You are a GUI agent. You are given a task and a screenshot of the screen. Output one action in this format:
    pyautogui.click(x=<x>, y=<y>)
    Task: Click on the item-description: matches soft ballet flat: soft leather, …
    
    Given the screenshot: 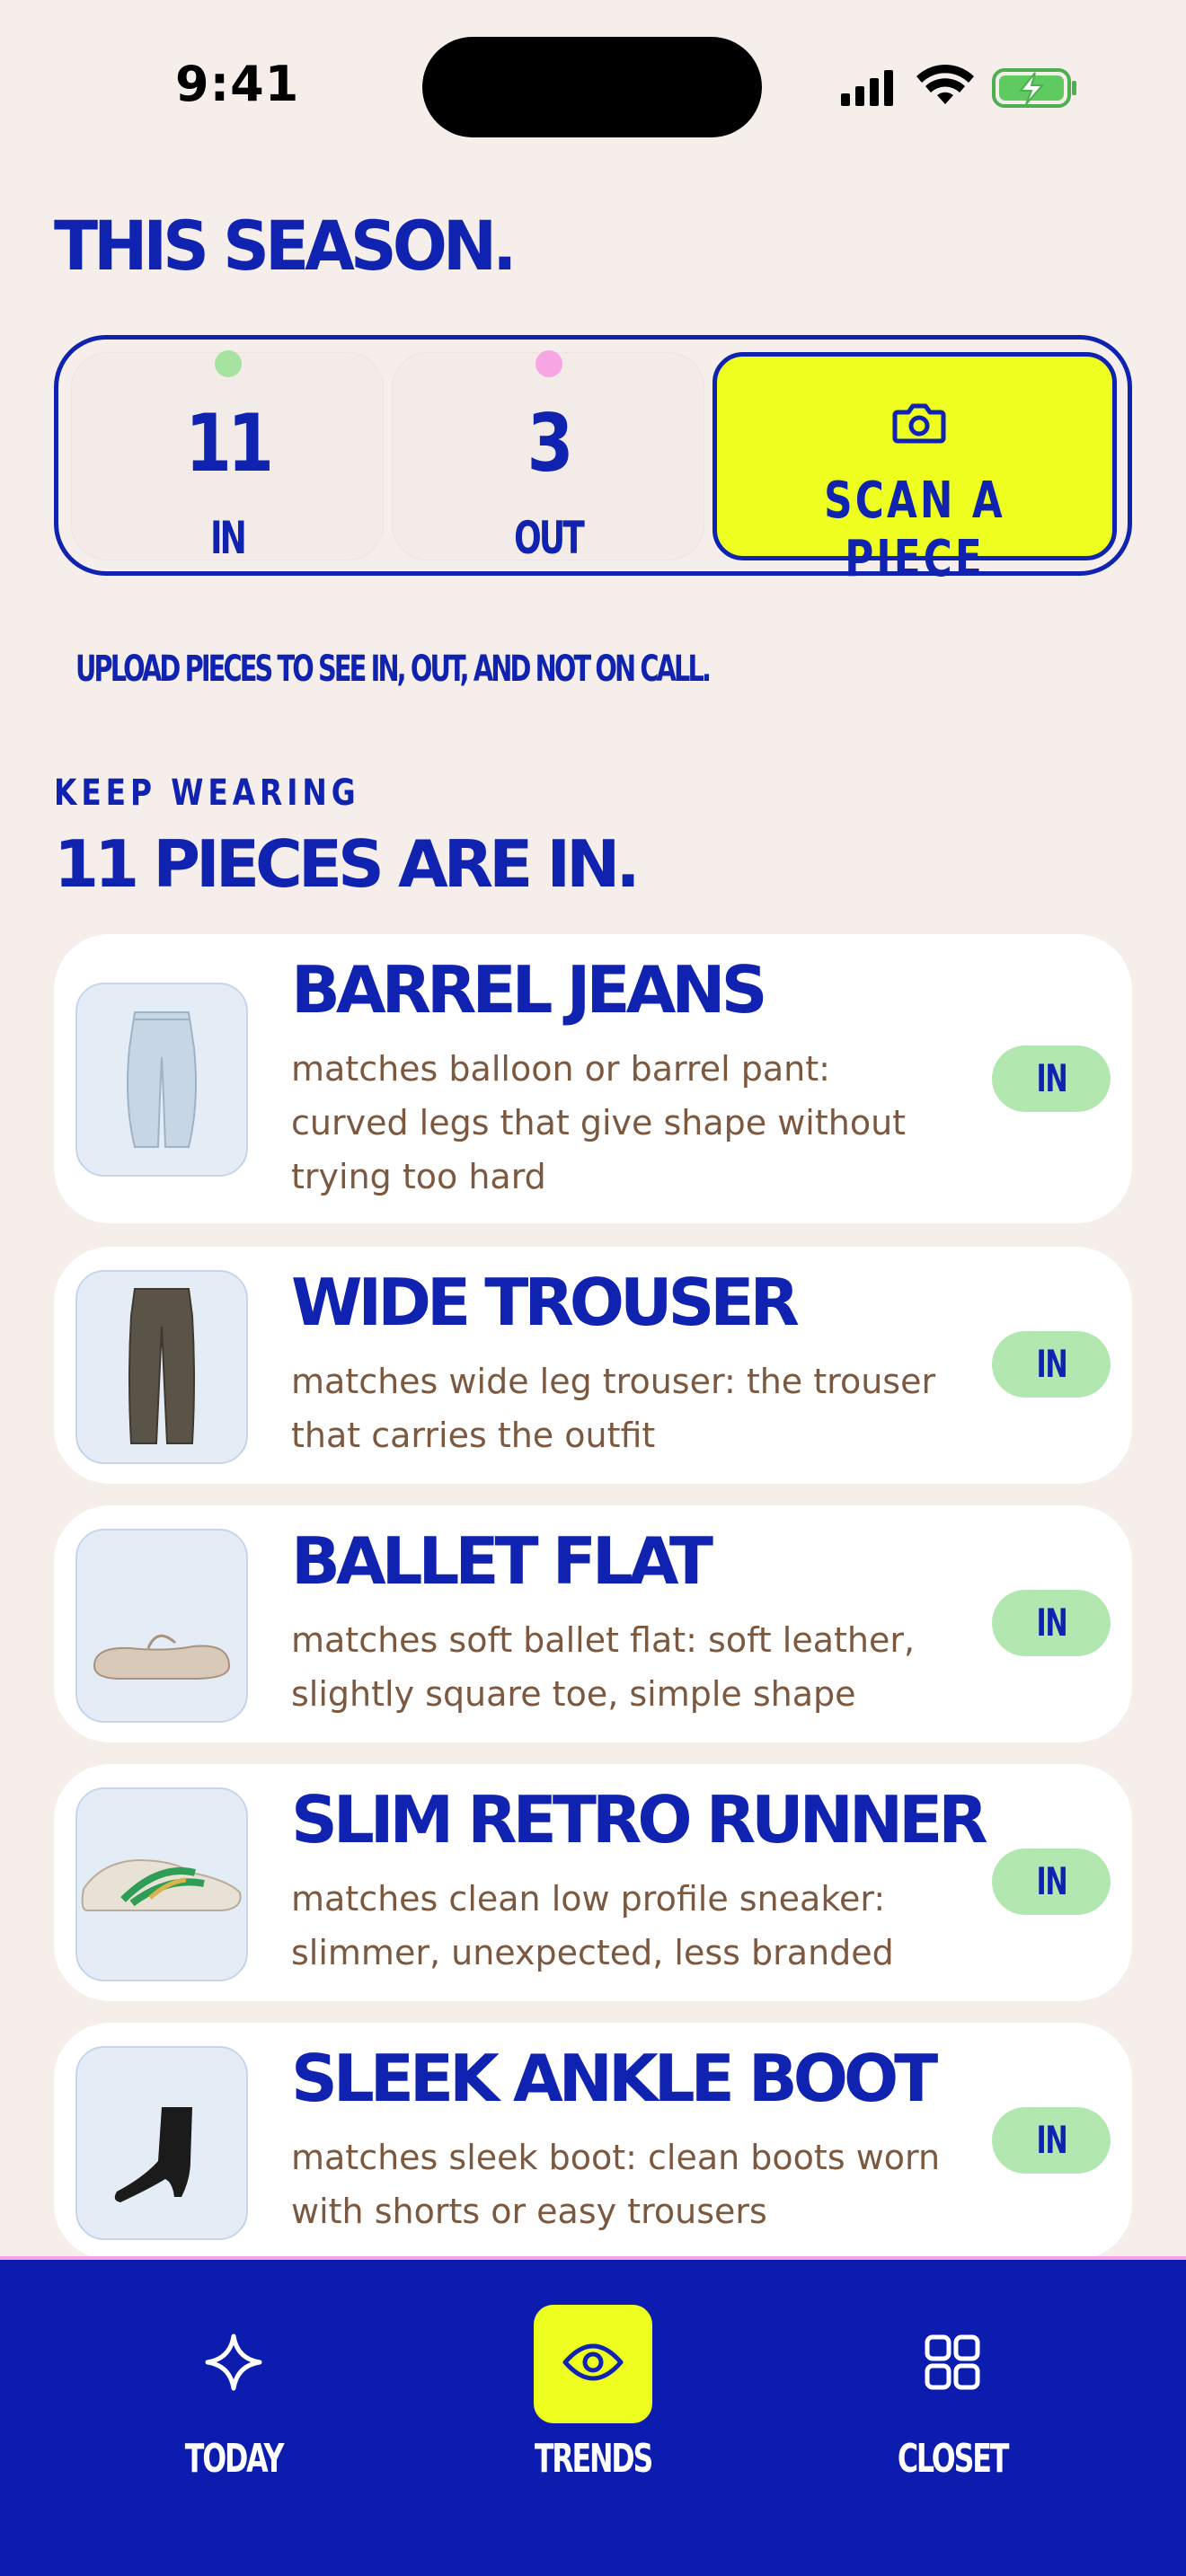 What is the action you would take?
    pyautogui.click(x=603, y=1667)
    